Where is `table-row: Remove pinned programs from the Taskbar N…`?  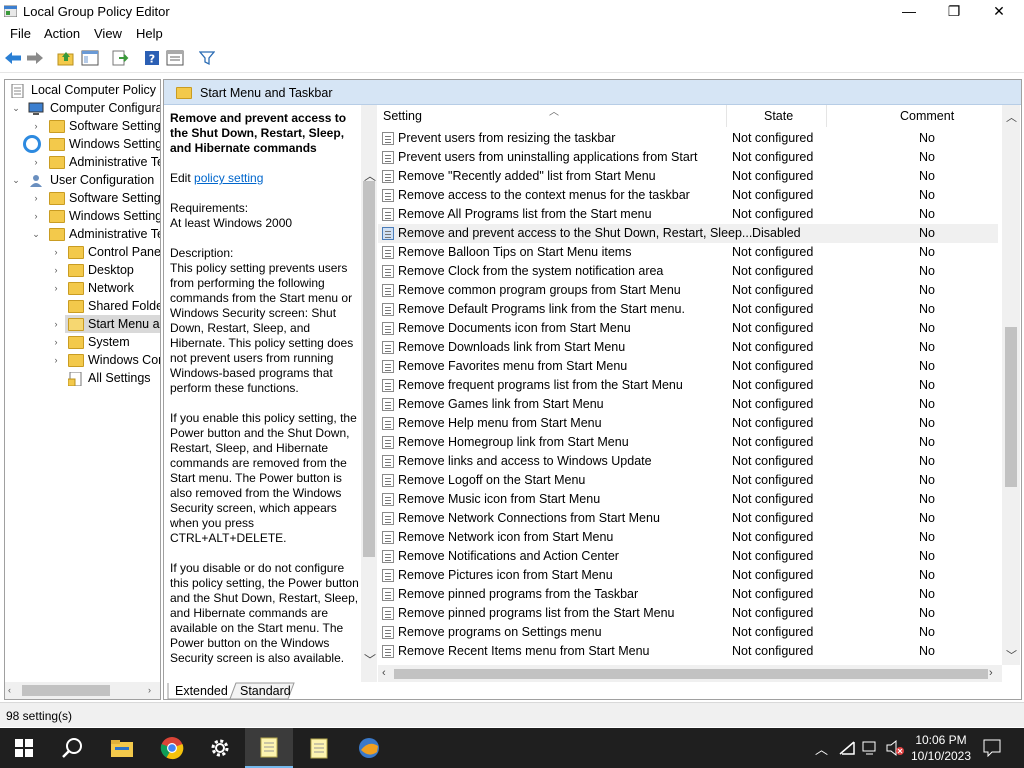 table-row: Remove pinned programs from the Taskbar N… is located at coordinates (688, 594).